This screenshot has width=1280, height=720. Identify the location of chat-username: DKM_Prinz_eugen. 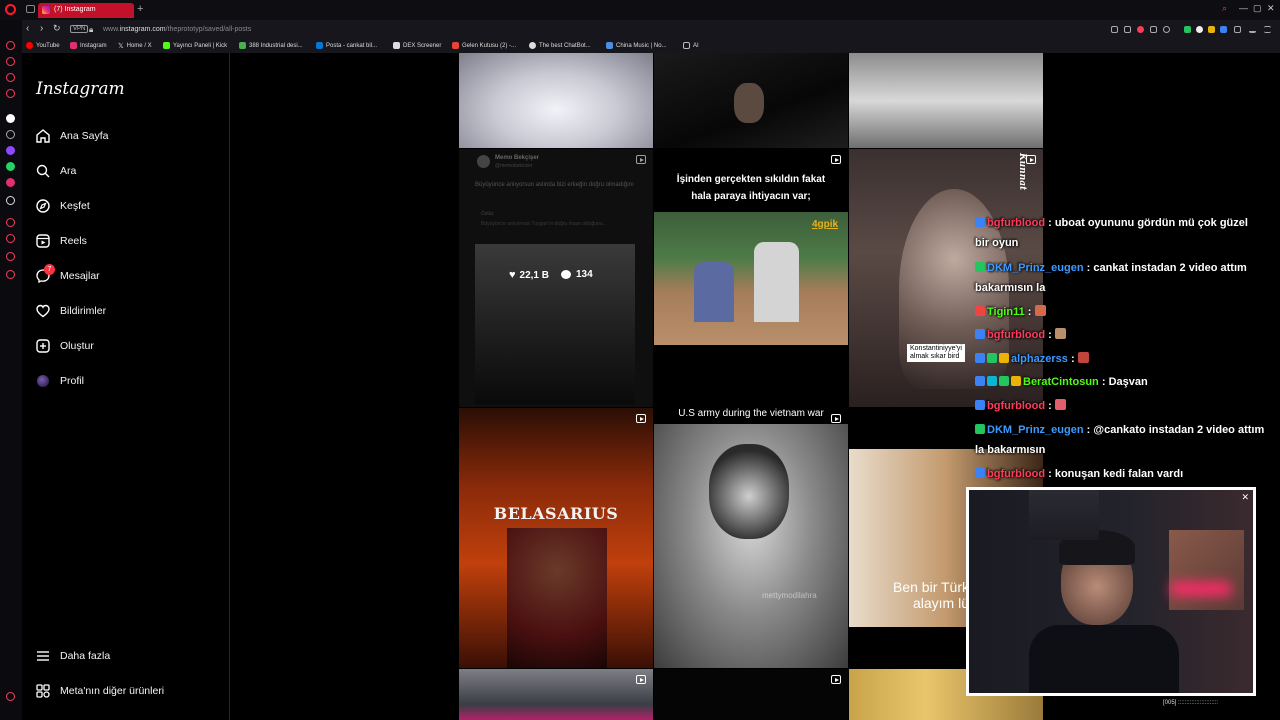
(1035, 430).